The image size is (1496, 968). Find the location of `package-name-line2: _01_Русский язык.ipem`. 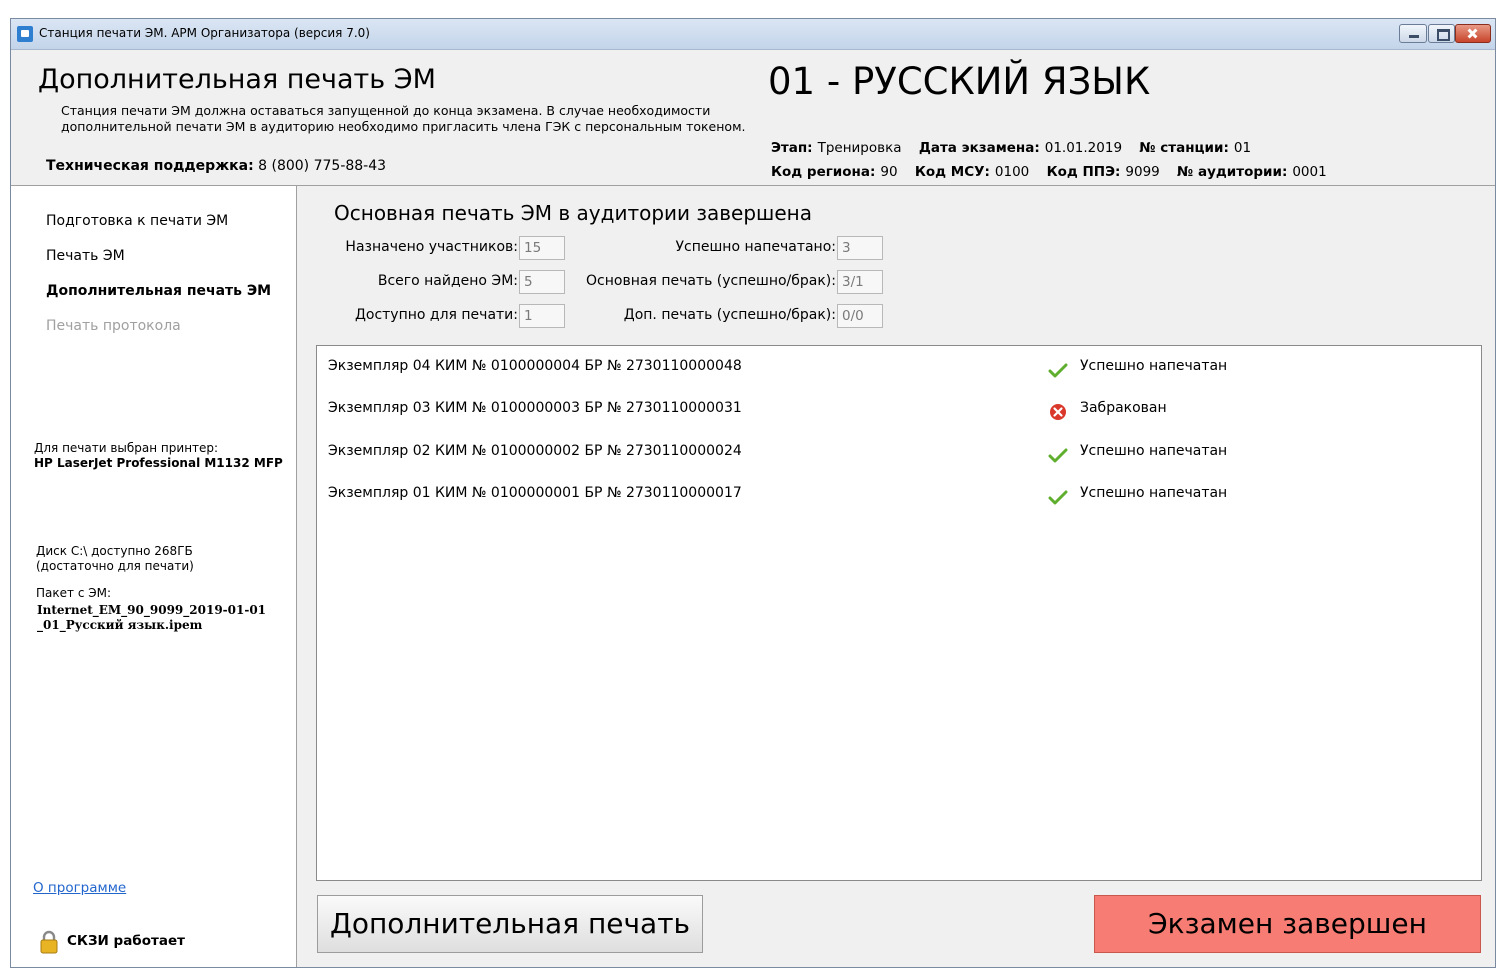

package-name-line2: _01_Русский язык.ipem is located at coordinates (120, 625).